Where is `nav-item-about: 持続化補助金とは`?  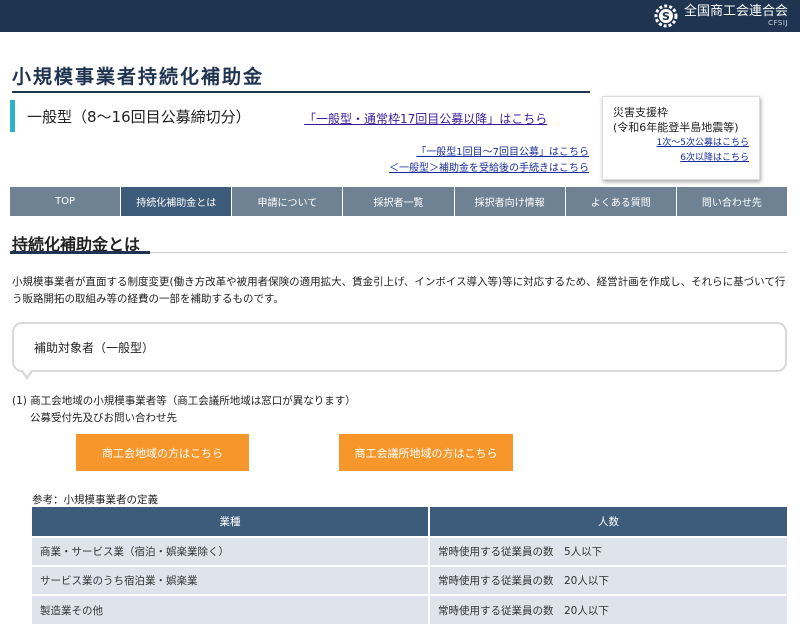
nav-item-about: 持続化補助金とは is located at coordinates (177, 201).